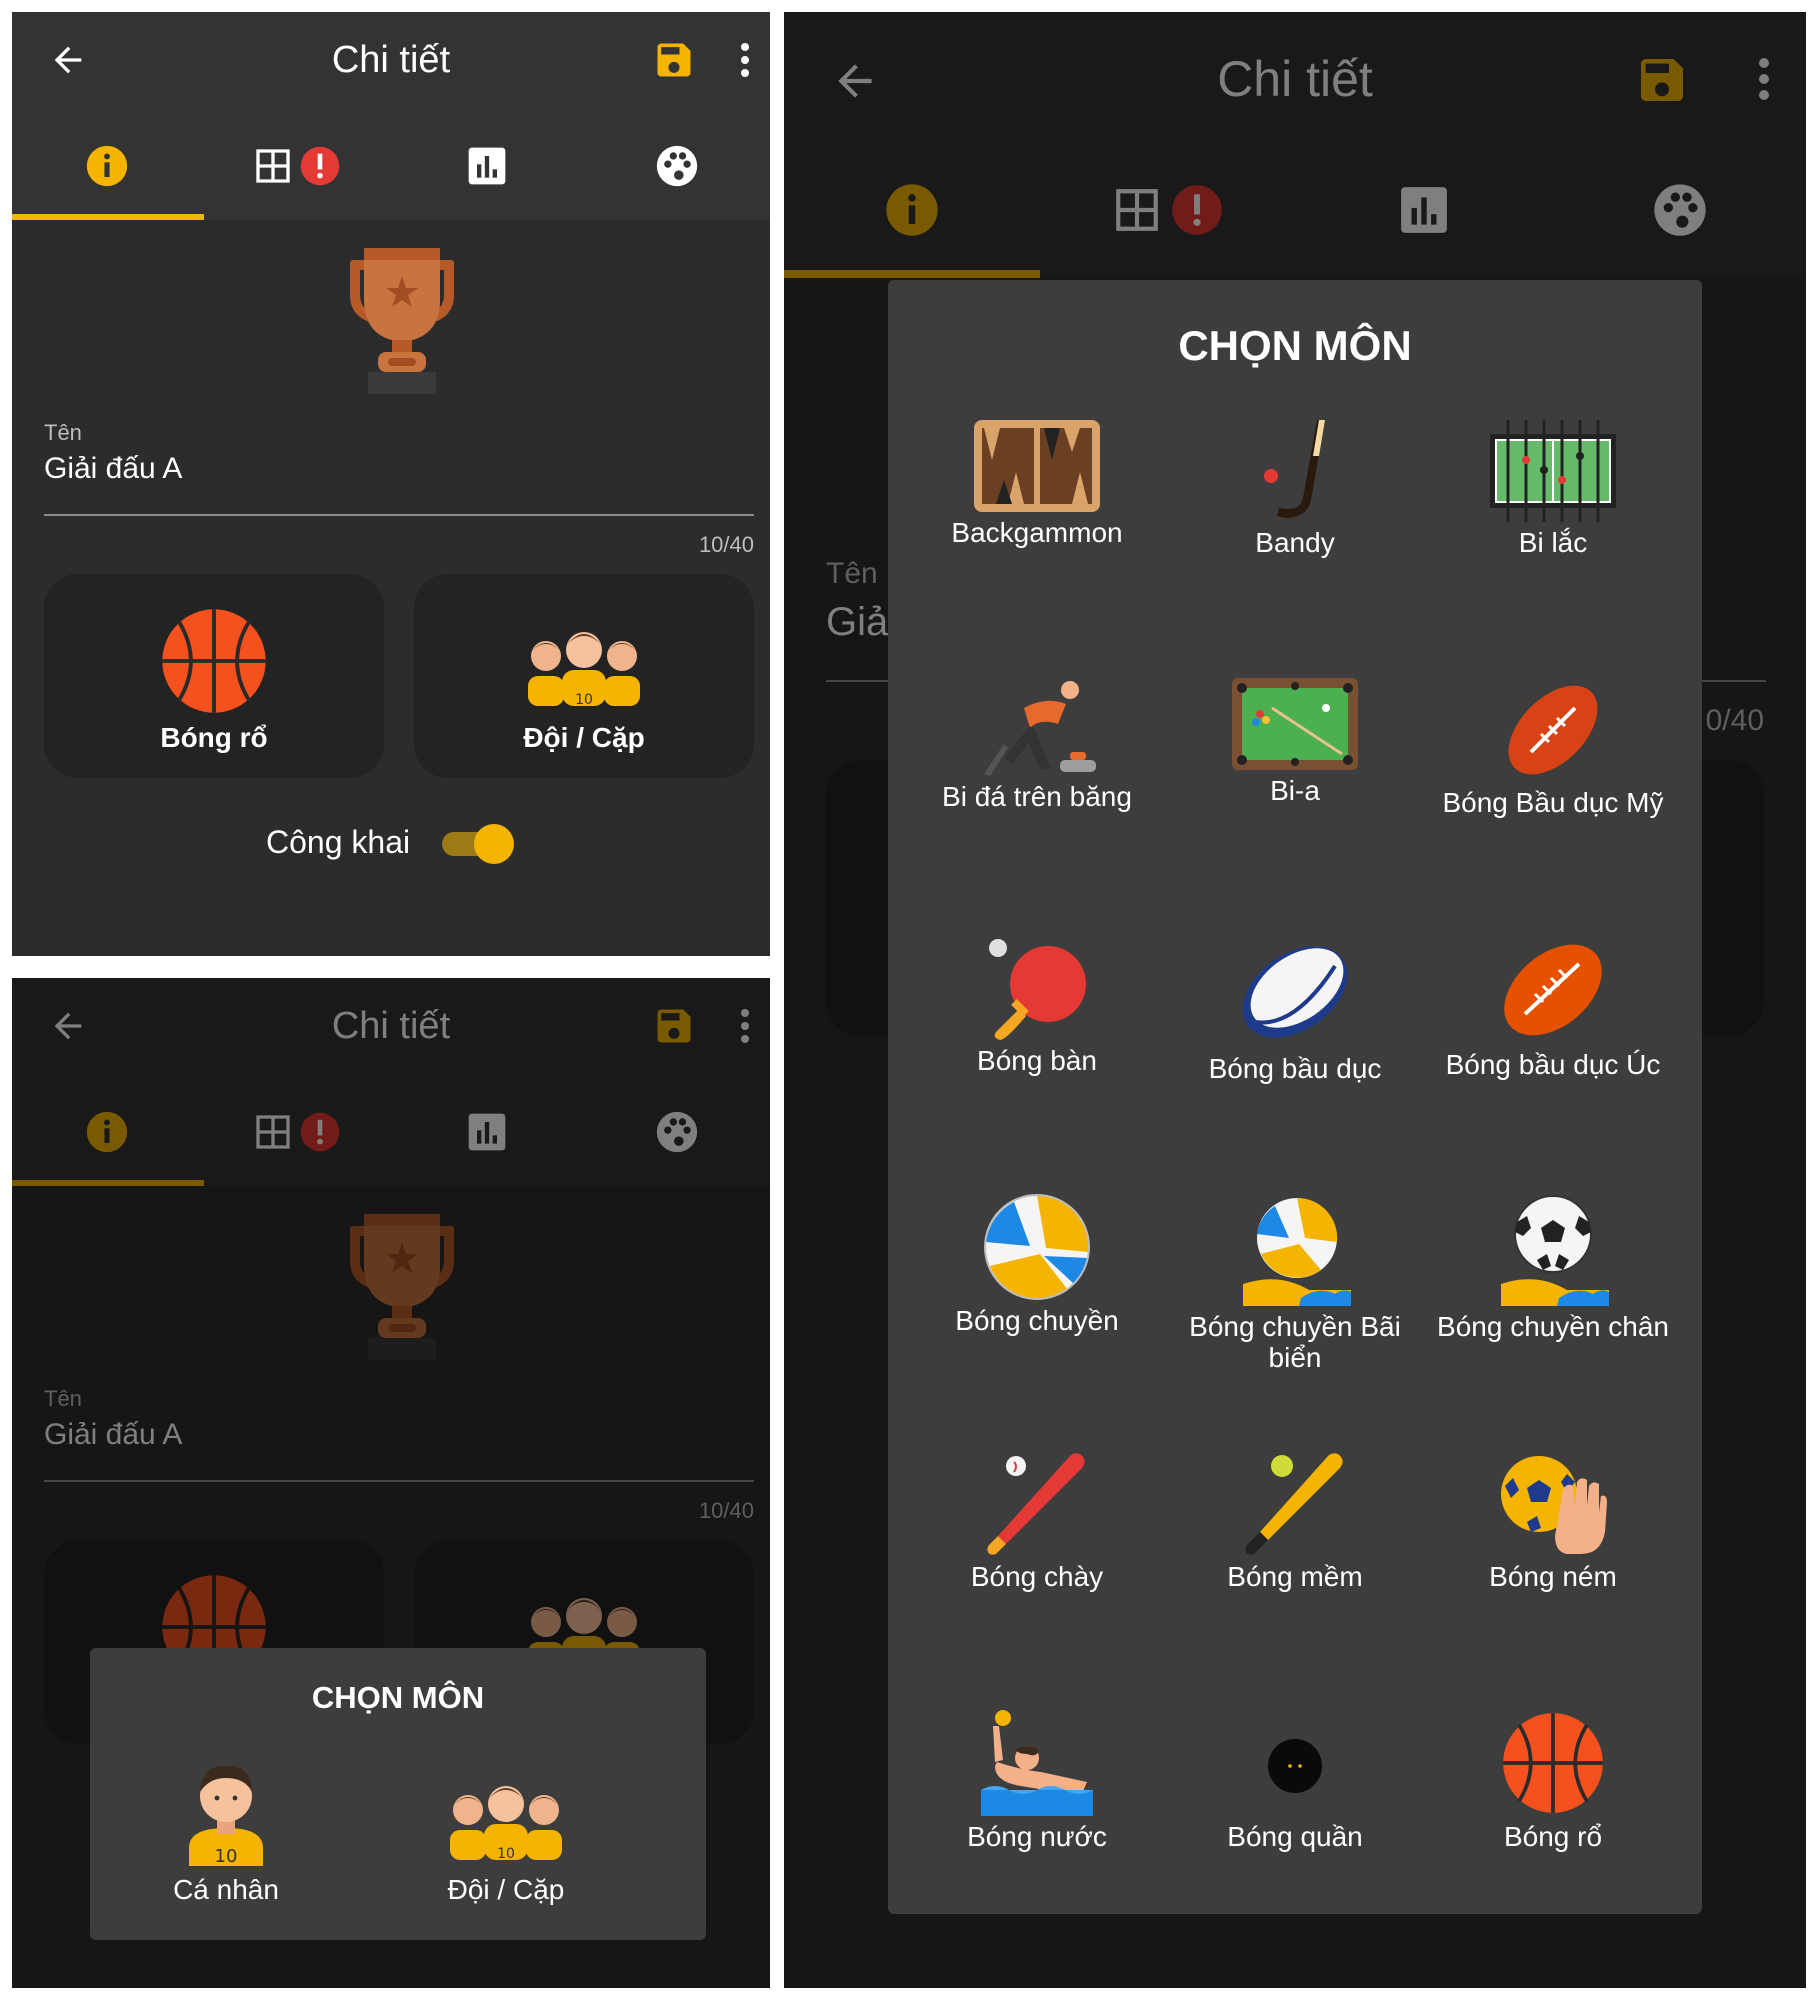  I want to click on sport-curling: Bi đá trên băng, so click(1037, 745).